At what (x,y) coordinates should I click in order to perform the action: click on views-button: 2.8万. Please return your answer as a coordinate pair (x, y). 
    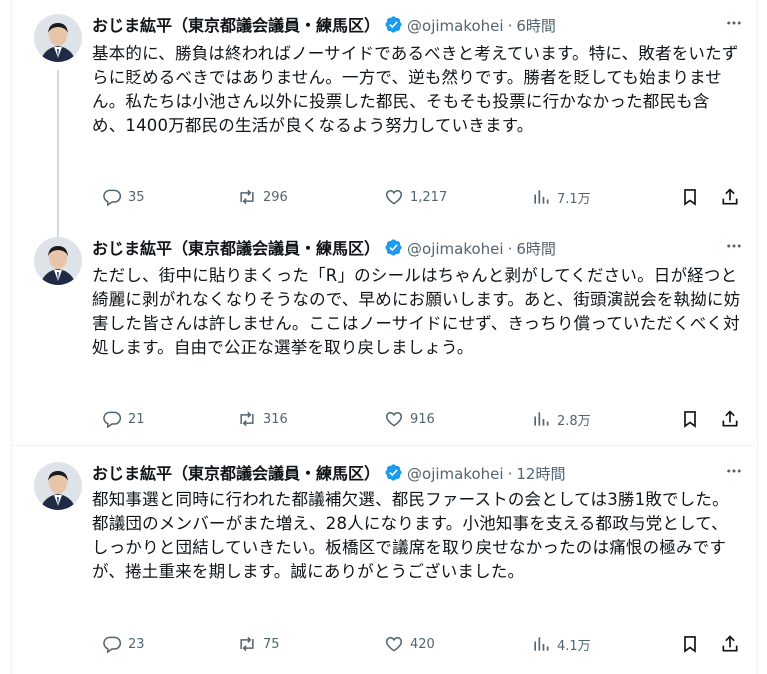
    Looking at the image, I should click on (561, 419).